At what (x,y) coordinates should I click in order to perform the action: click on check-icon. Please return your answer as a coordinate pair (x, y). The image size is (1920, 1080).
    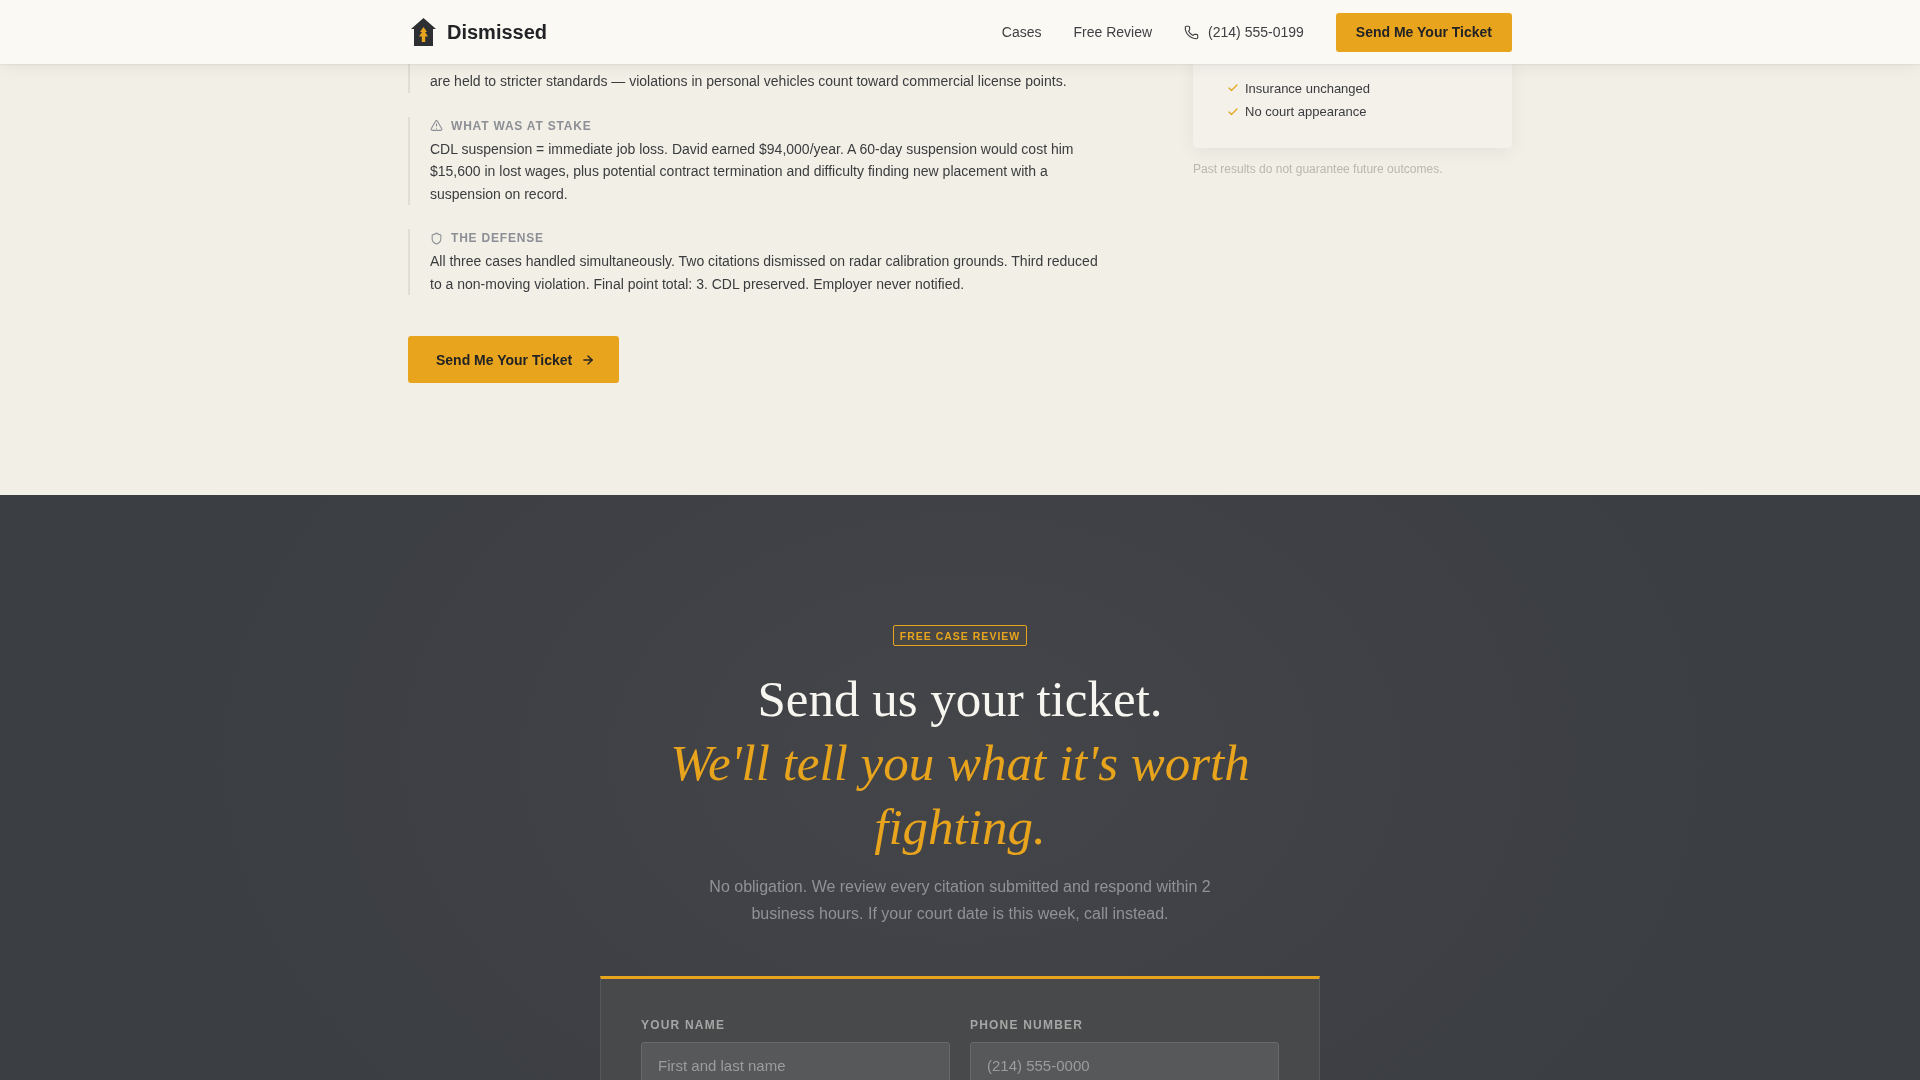
    Looking at the image, I should click on (1233, 88).